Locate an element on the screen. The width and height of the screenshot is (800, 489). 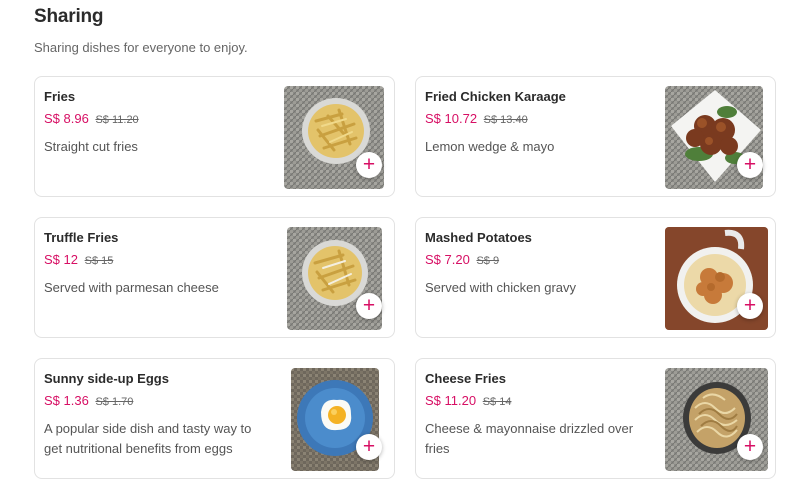
item-original-price: S$ 11.20 is located at coordinates (117, 120).